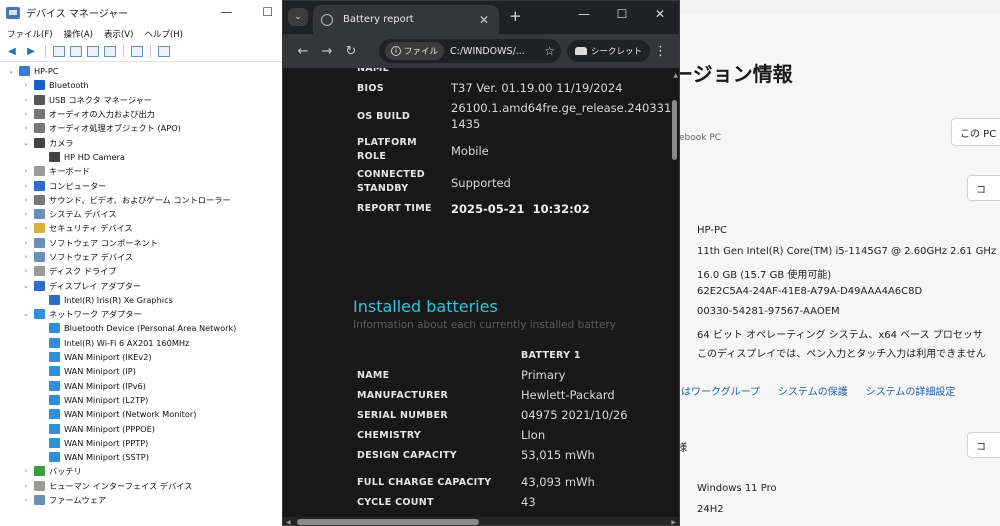 Image resolution: width=1000 pixels, height=526 pixels. What do you see at coordinates (515, 16) in the screenshot?
I see `new-tab-button: +` at bounding box center [515, 16].